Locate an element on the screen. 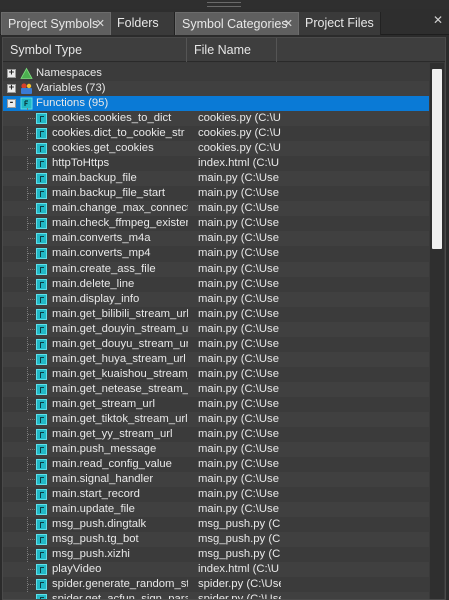 The width and height of the screenshot is (449, 600). function-name: spider.generate_random_str is located at coordinates (120, 584).